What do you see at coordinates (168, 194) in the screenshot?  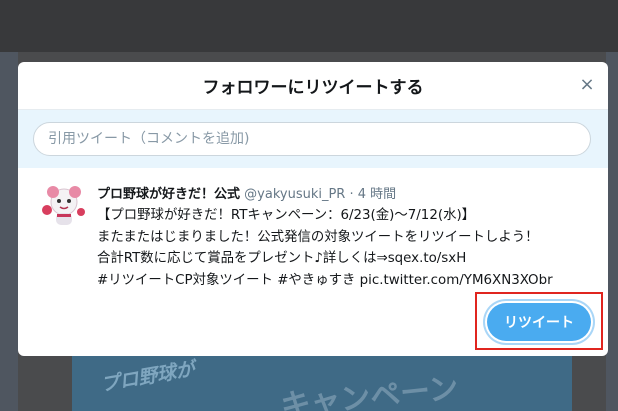 I see `author-name: プロ野球が好きだ！公式` at bounding box center [168, 194].